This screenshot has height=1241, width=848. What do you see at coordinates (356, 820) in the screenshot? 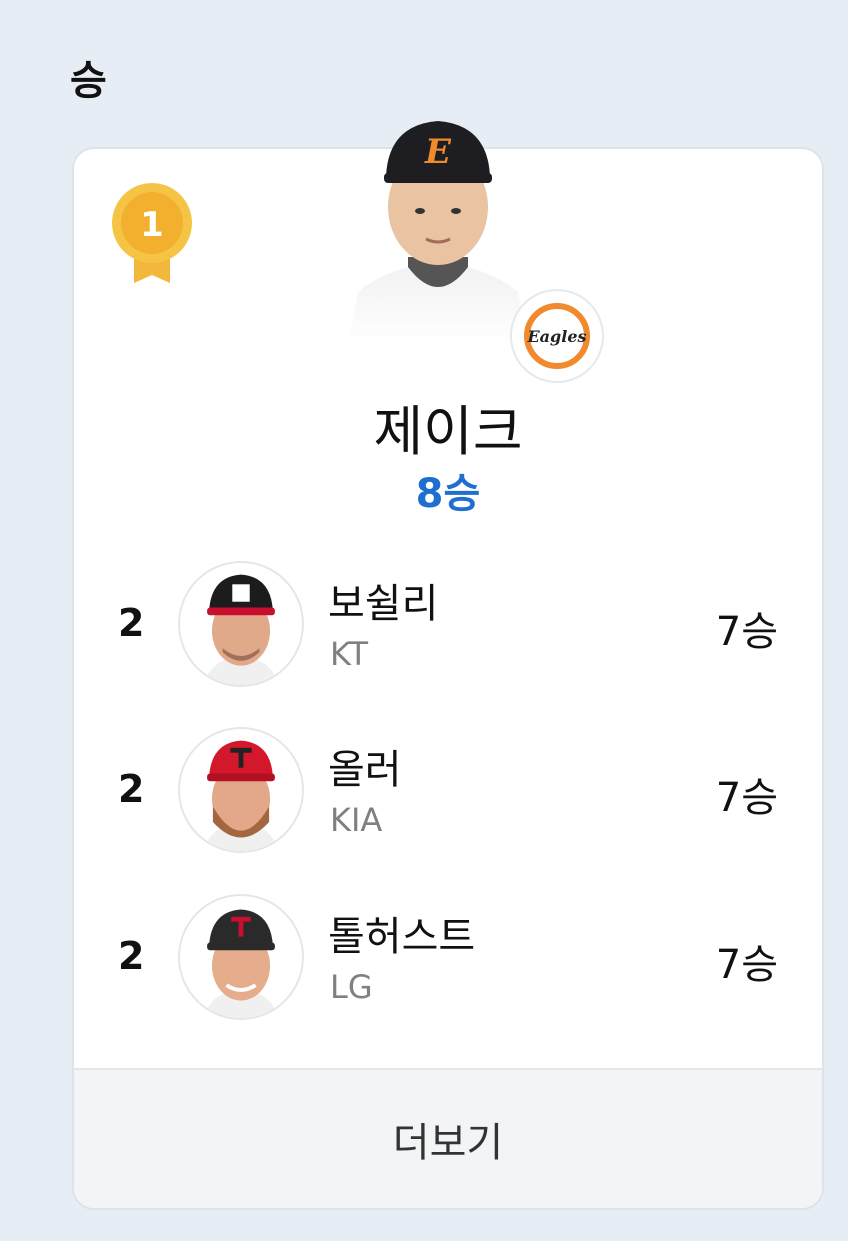
I see `player-team: KIA` at bounding box center [356, 820].